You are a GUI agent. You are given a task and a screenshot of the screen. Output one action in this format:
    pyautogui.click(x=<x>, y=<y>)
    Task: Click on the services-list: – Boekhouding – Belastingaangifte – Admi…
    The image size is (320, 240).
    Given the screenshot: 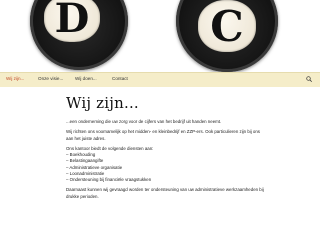 What is the action you would take?
    pyautogui.click(x=166, y=167)
    